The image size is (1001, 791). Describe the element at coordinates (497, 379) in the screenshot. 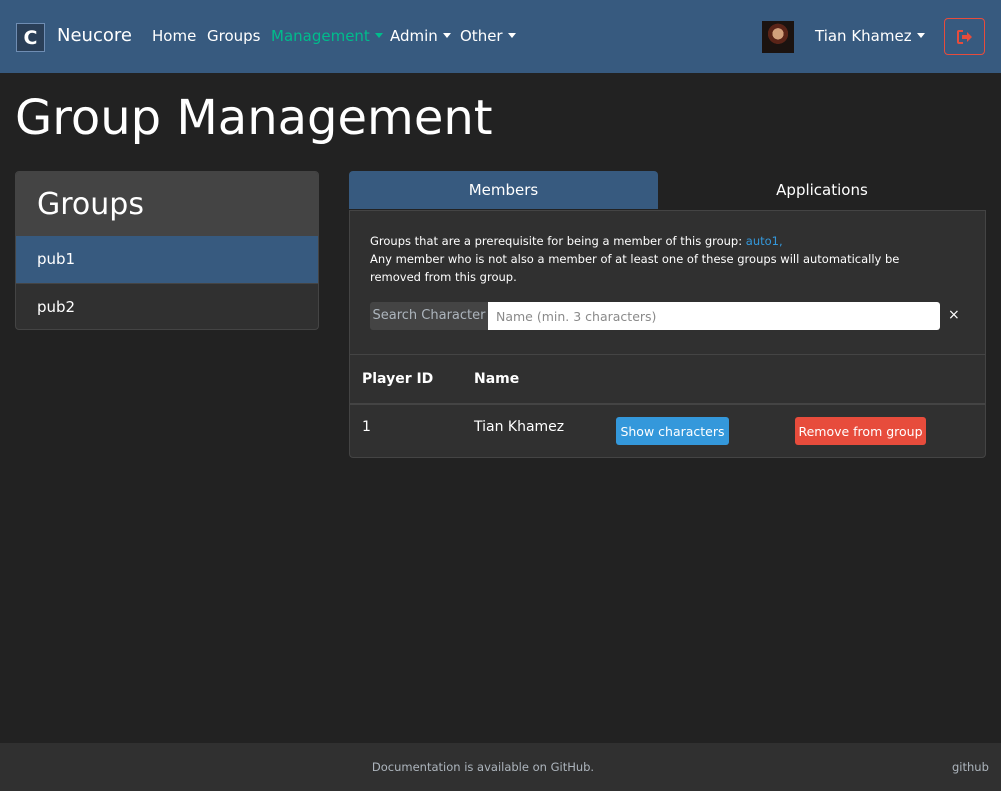

I see `column-header-name: Name` at that location.